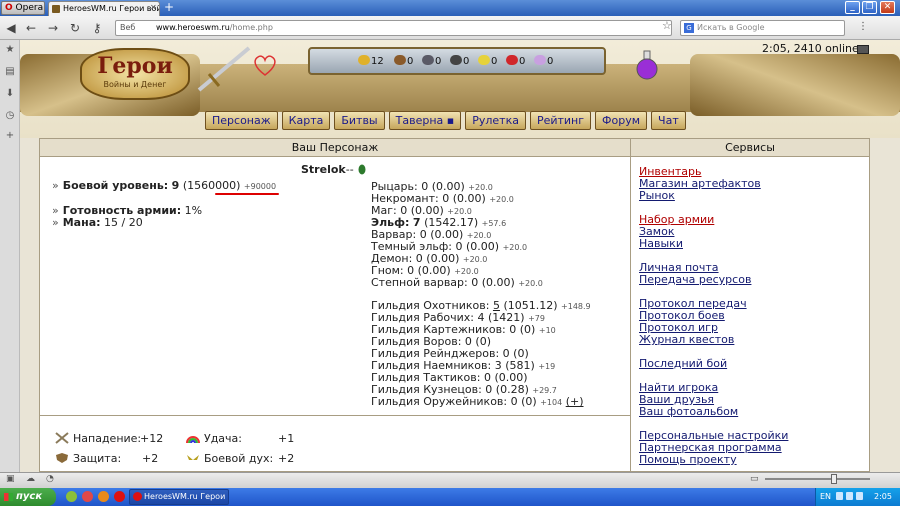  Describe the element at coordinates (75, 28) in the screenshot. I see `reload-button: ↻` at that location.